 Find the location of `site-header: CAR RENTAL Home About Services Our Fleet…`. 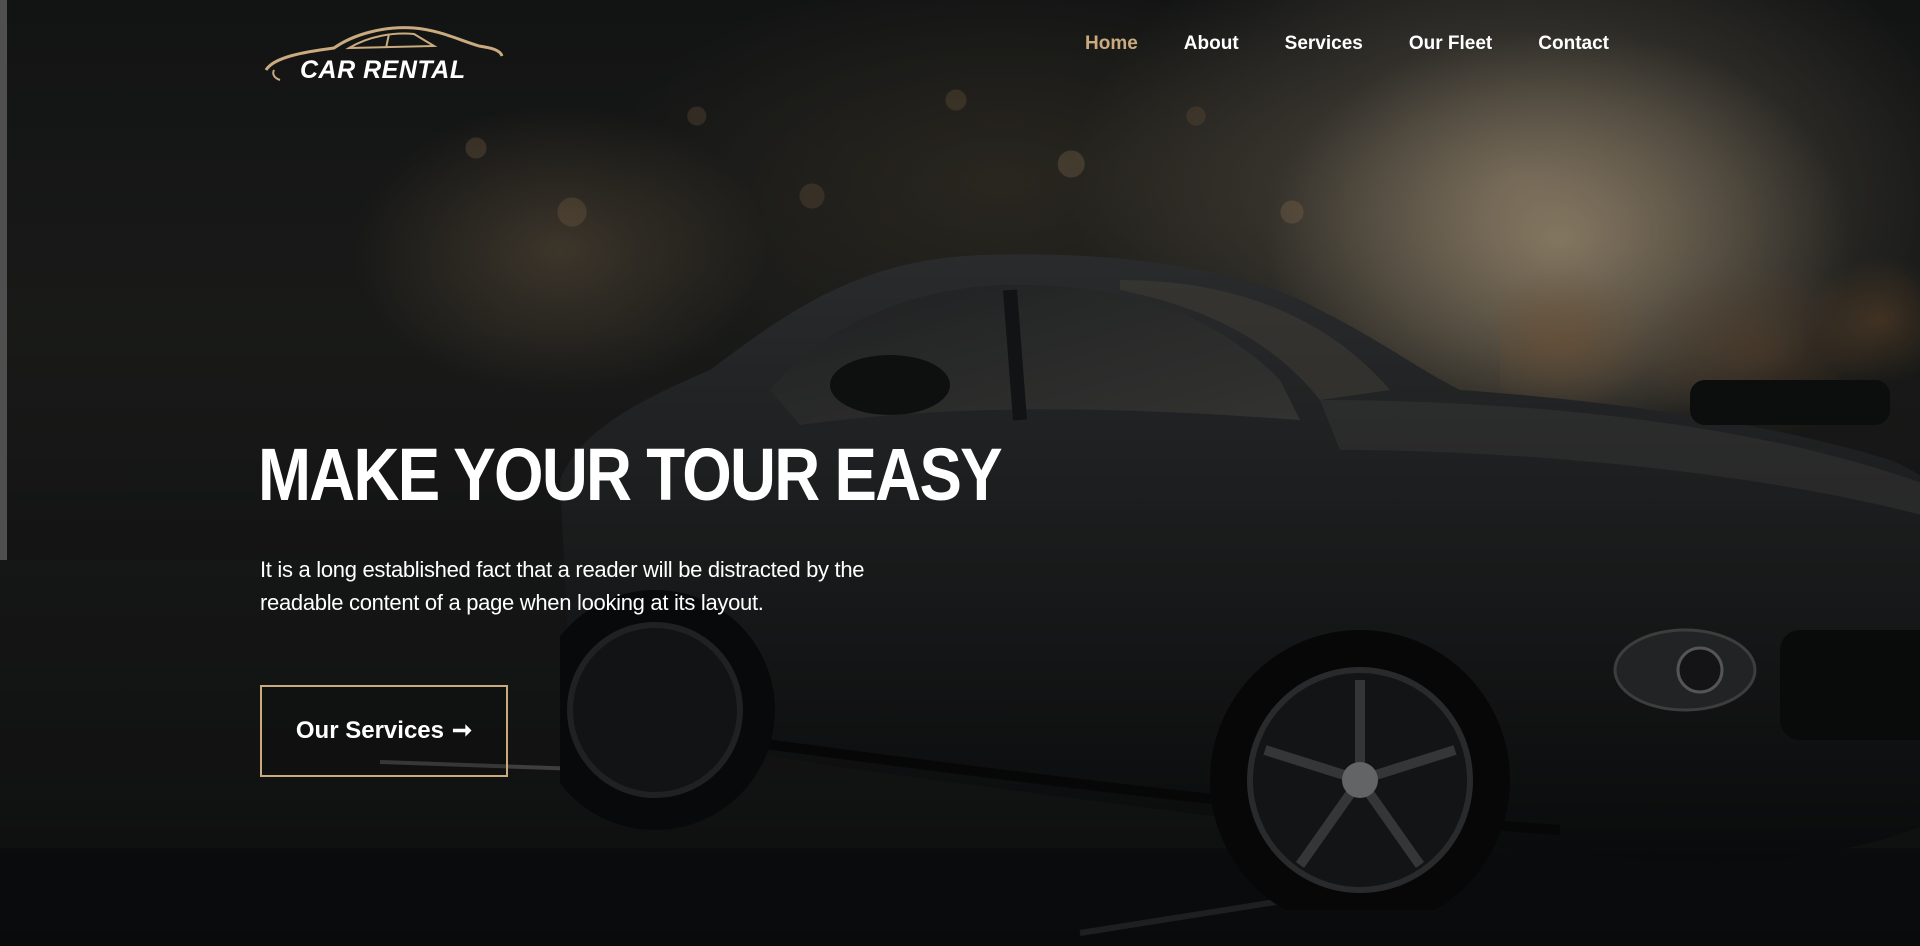

site-header: CAR RENTAL Home About Services Our Fleet… is located at coordinates (960, 55).